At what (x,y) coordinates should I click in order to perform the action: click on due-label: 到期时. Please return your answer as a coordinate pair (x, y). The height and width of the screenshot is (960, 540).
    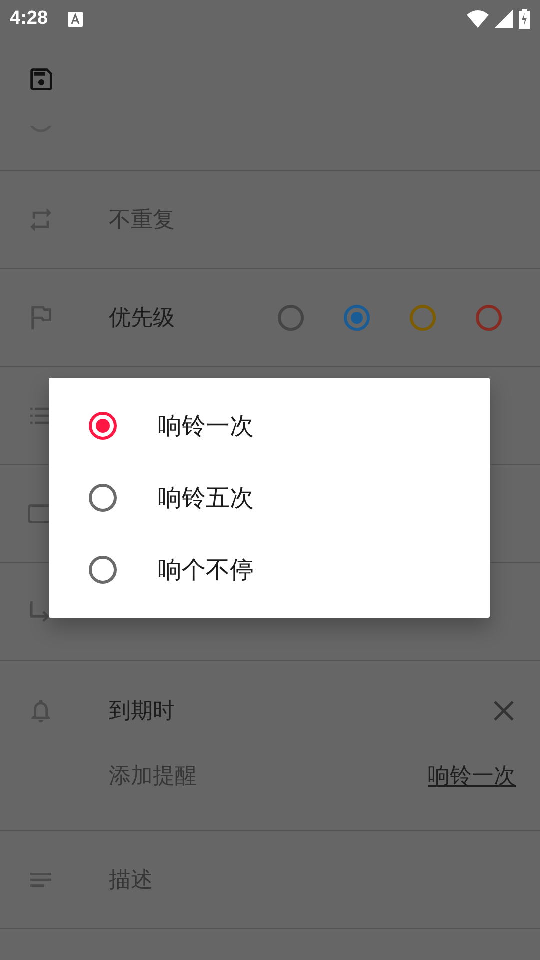
    Looking at the image, I should click on (142, 712).